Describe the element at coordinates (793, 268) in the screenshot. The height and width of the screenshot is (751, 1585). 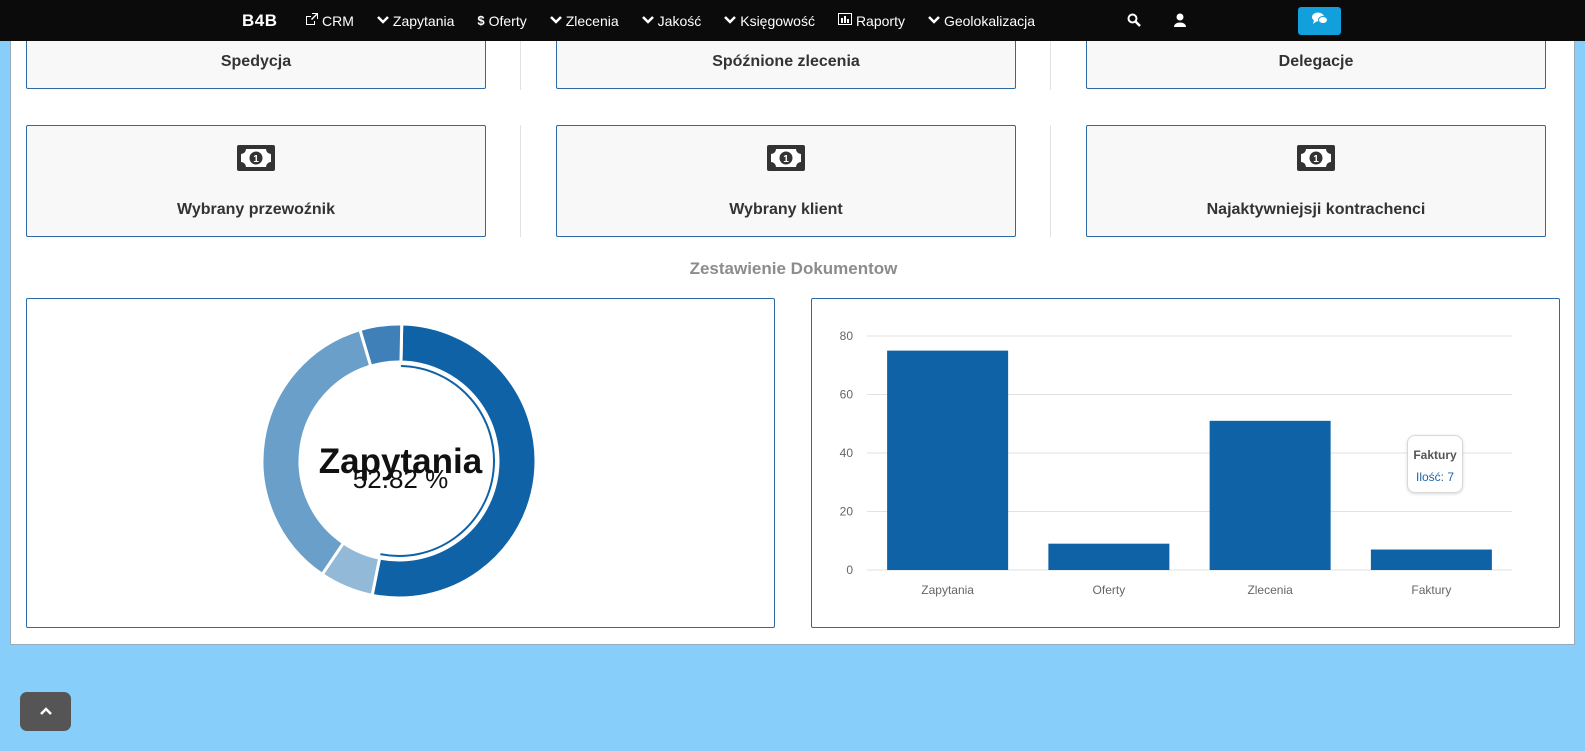
I see `section-title: Zestawienie Dokumentow` at that location.